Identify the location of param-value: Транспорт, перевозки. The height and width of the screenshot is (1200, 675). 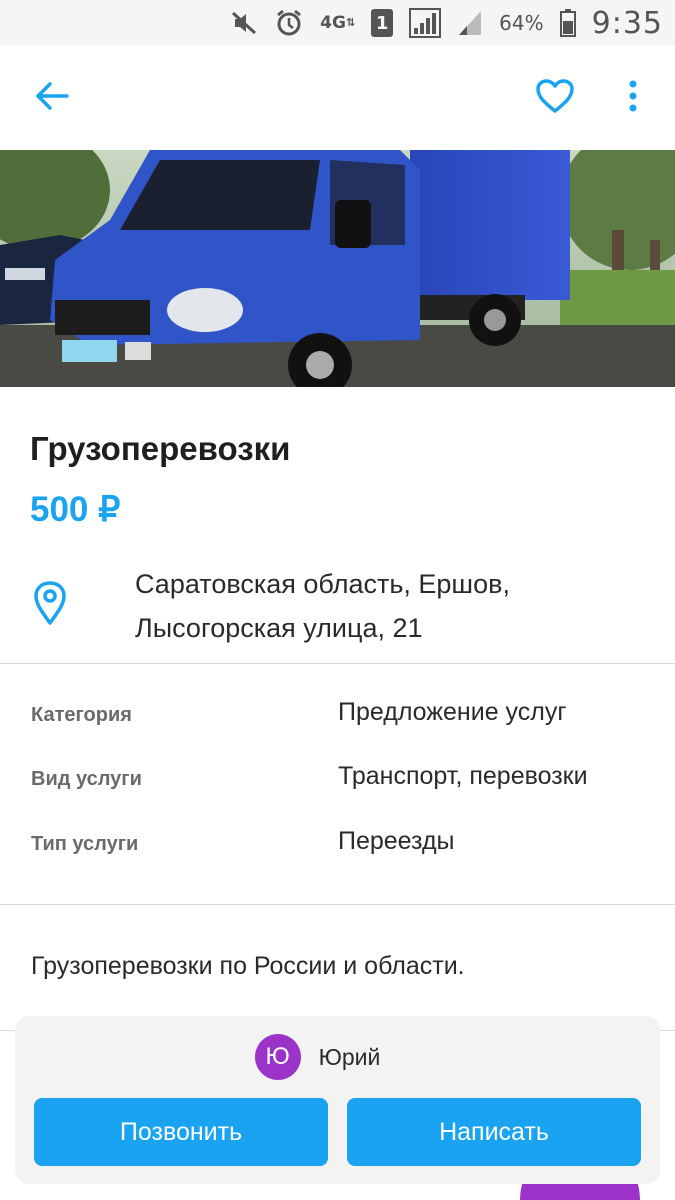
(463, 776).